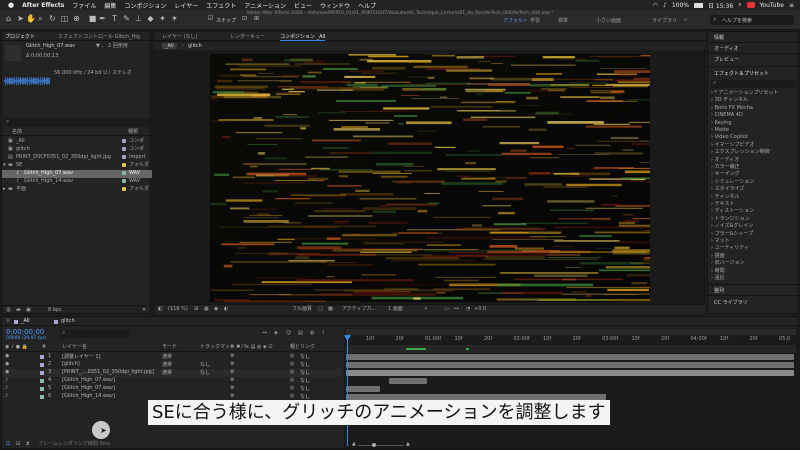 The image size is (800, 450). Describe the element at coordinates (791, 5) in the screenshot. I see `menu-list-icon: ≡` at that location.